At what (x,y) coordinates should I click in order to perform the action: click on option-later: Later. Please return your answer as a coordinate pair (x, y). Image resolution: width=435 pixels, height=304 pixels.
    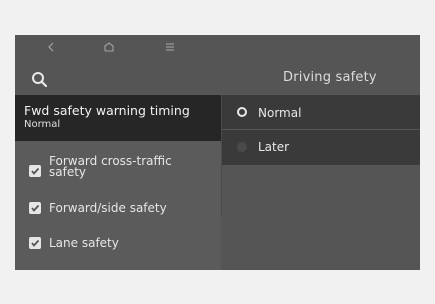
    Looking at the image, I should click on (321, 147).